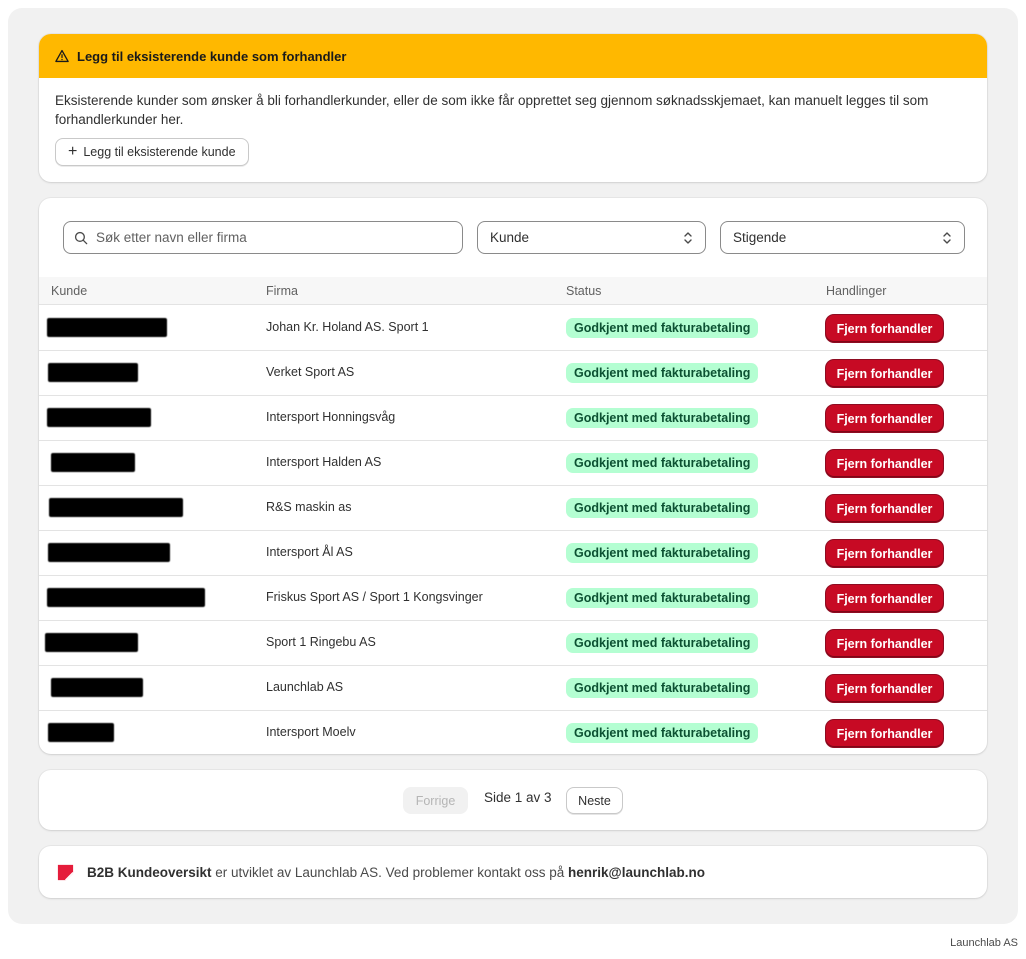 The width and height of the screenshot is (1026, 959). What do you see at coordinates (81, 237) in the screenshot?
I see `search-icon` at bounding box center [81, 237].